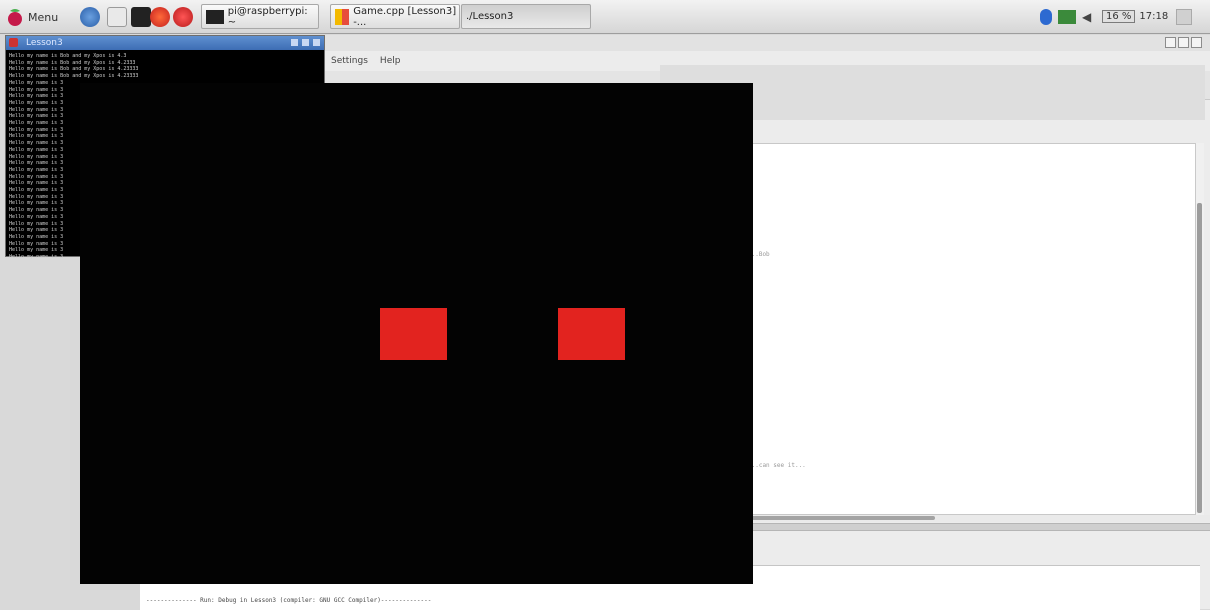  I want to click on volume-icon: ◀, so click(1089, 17).